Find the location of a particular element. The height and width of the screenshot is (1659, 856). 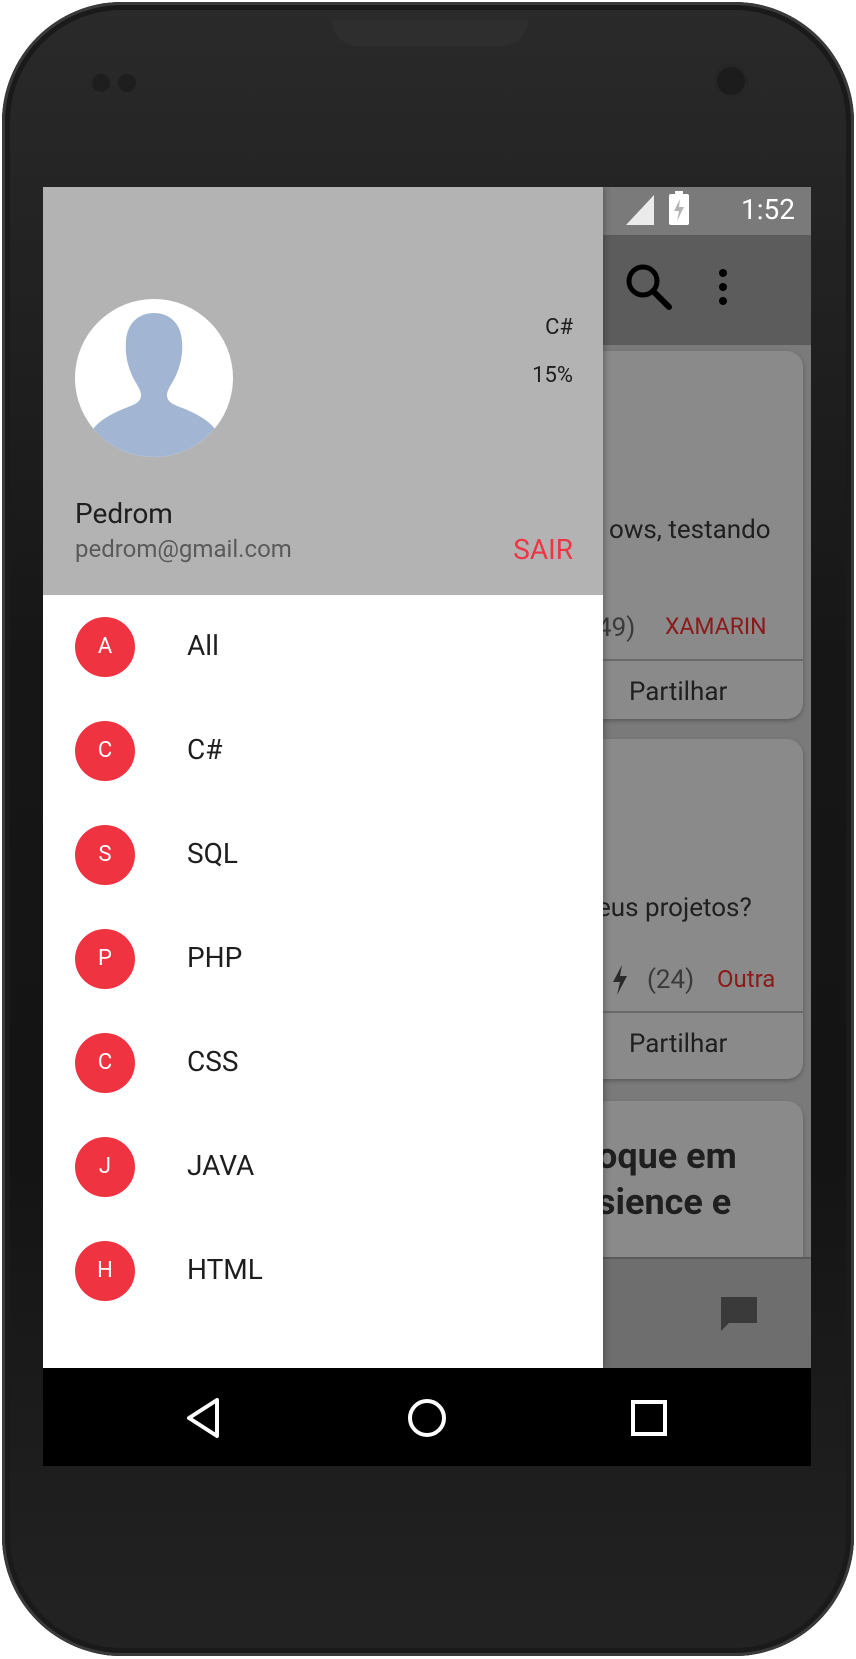

battery-charging-icon is located at coordinates (679, 208).